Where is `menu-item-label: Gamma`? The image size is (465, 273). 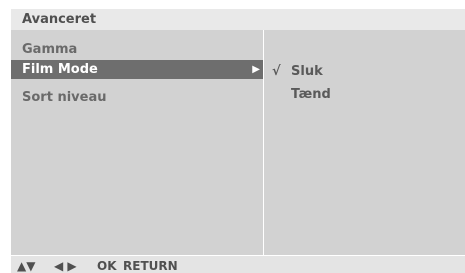
menu-item-label: Gamma is located at coordinates (50, 49).